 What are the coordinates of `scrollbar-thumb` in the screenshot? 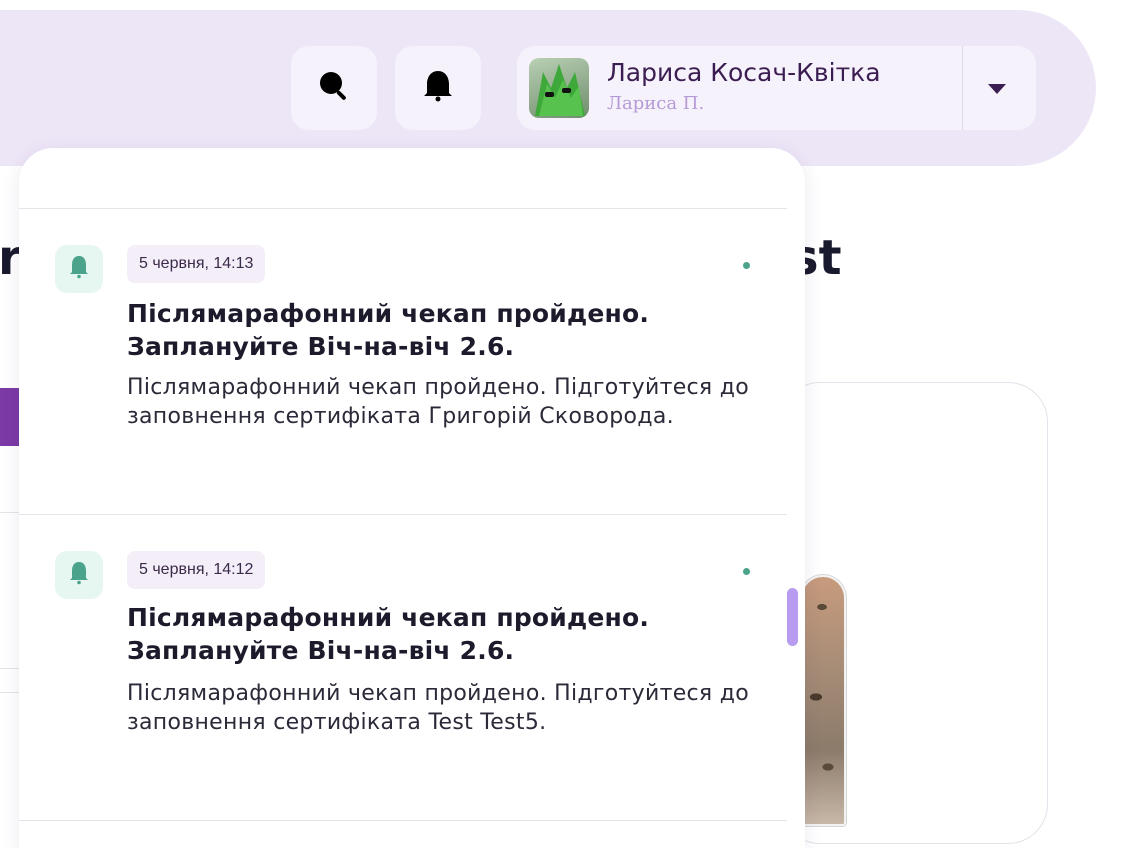 It's located at (792, 617).